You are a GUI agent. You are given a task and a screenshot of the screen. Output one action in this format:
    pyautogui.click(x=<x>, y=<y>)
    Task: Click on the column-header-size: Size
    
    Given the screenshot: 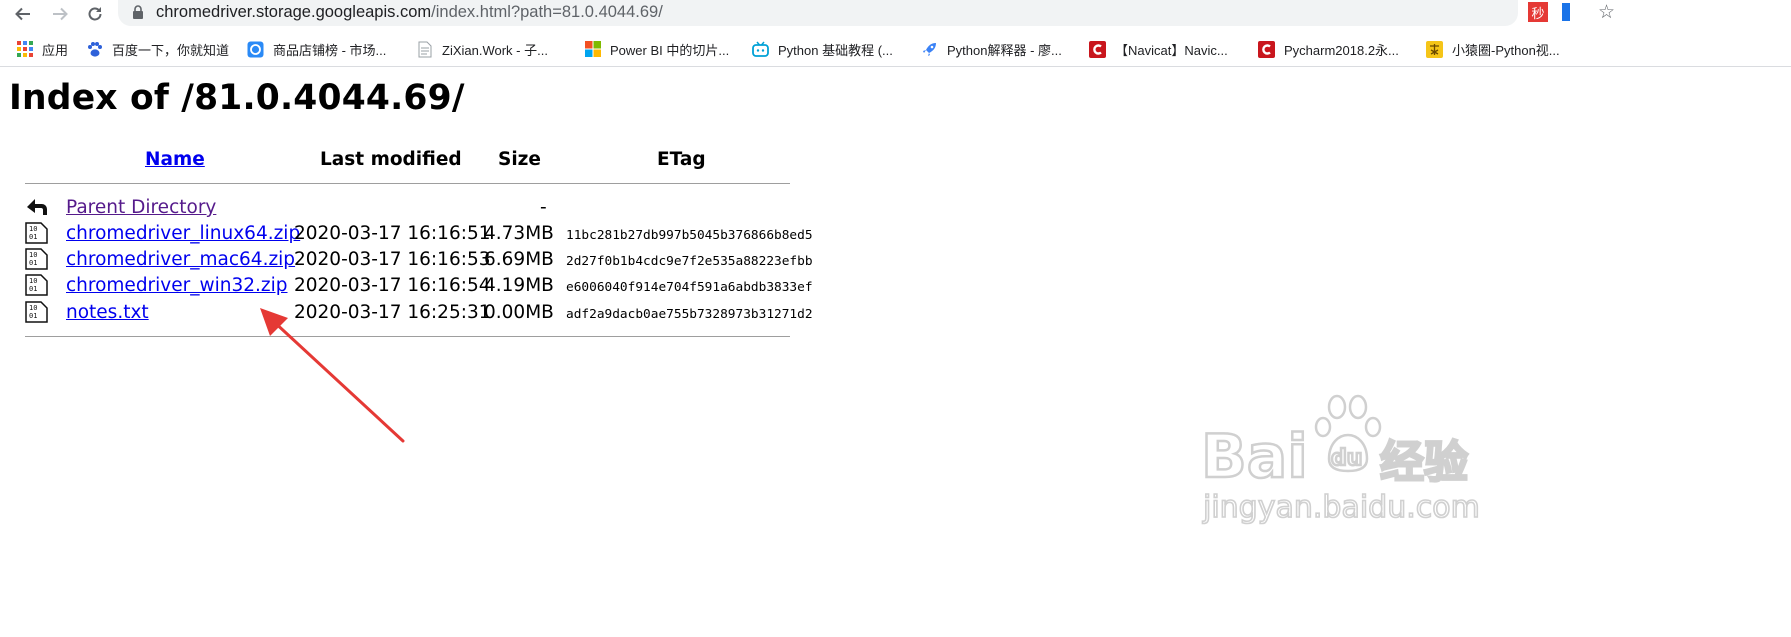 What is the action you would take?
    pyautogui.click(x=519, y=159)
    